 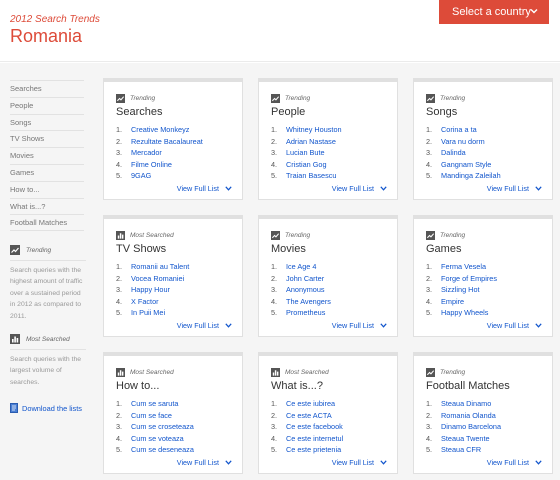 What do you see at coordinates (461, 451) in the screenshot?
I see `list-item-link: Steaua CFR` at bounding box center [461, 451].